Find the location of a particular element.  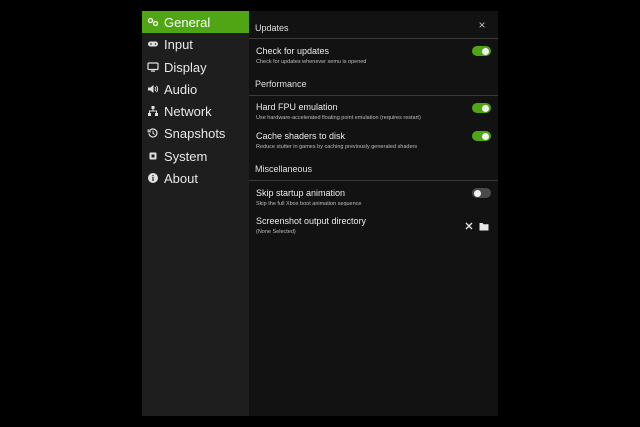

sidebar-item-display: Display is located at coordinates (195, 67).